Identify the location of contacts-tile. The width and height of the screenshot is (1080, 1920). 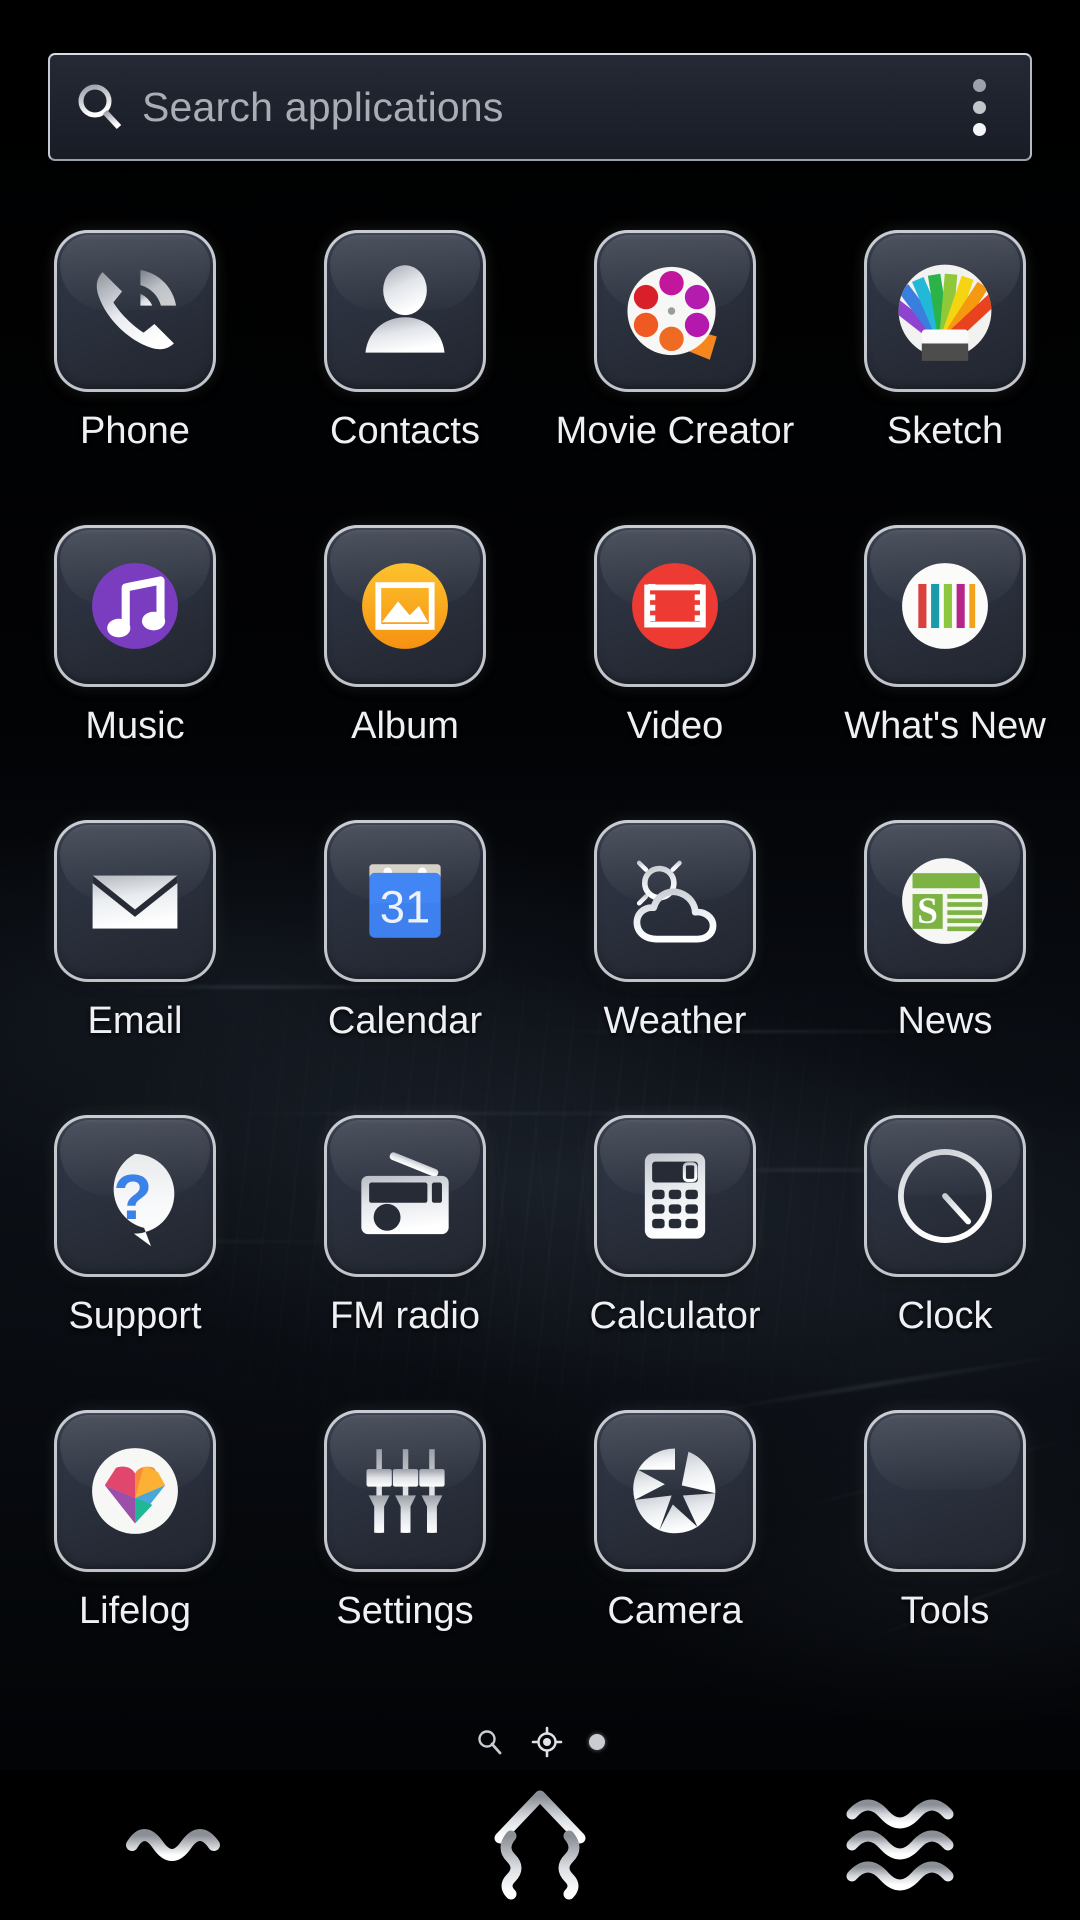
(405, 311).